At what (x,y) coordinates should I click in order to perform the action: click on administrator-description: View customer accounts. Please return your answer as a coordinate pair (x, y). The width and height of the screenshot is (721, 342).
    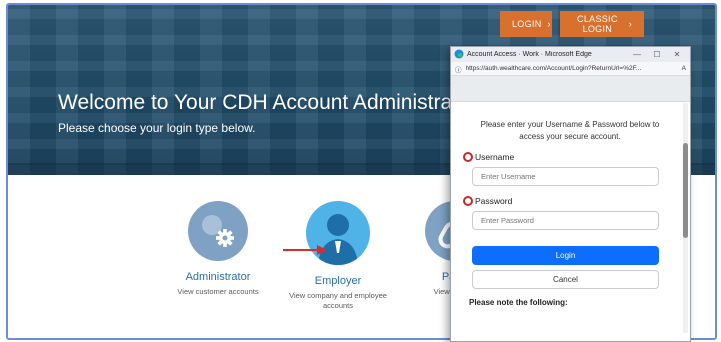
    Looking at the image, I should click on (218, 291).